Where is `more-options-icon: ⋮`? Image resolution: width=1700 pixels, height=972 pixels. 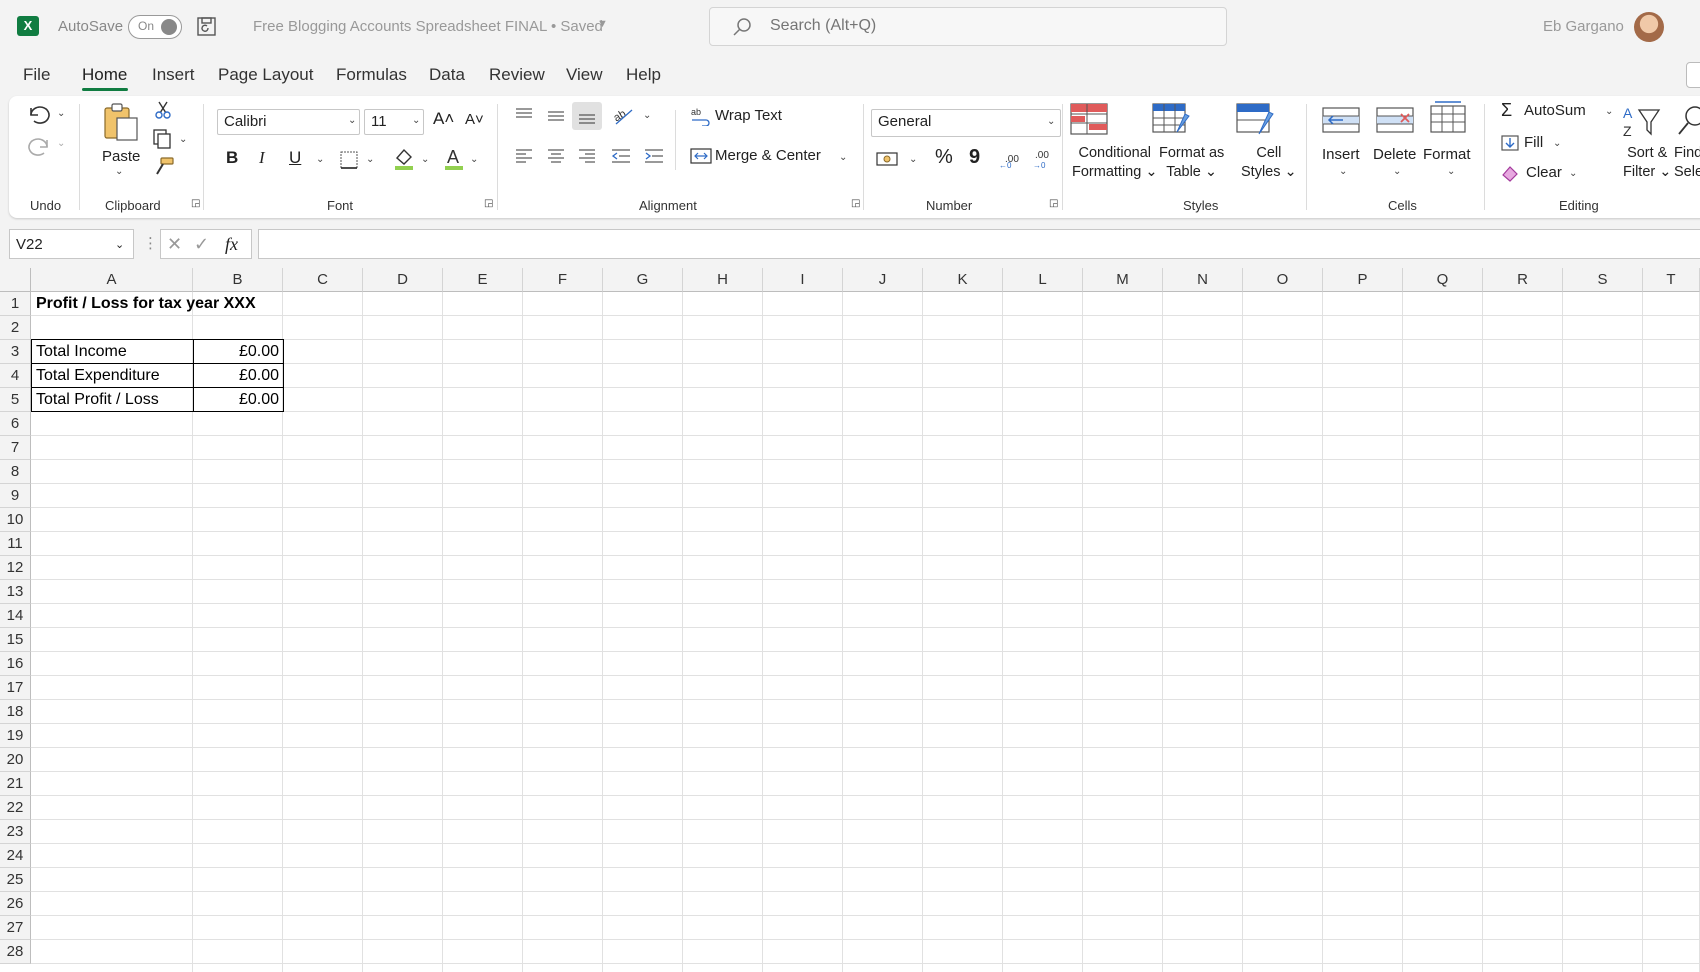 more-options-icon: ⋮ is located at coordinates (150, 243).